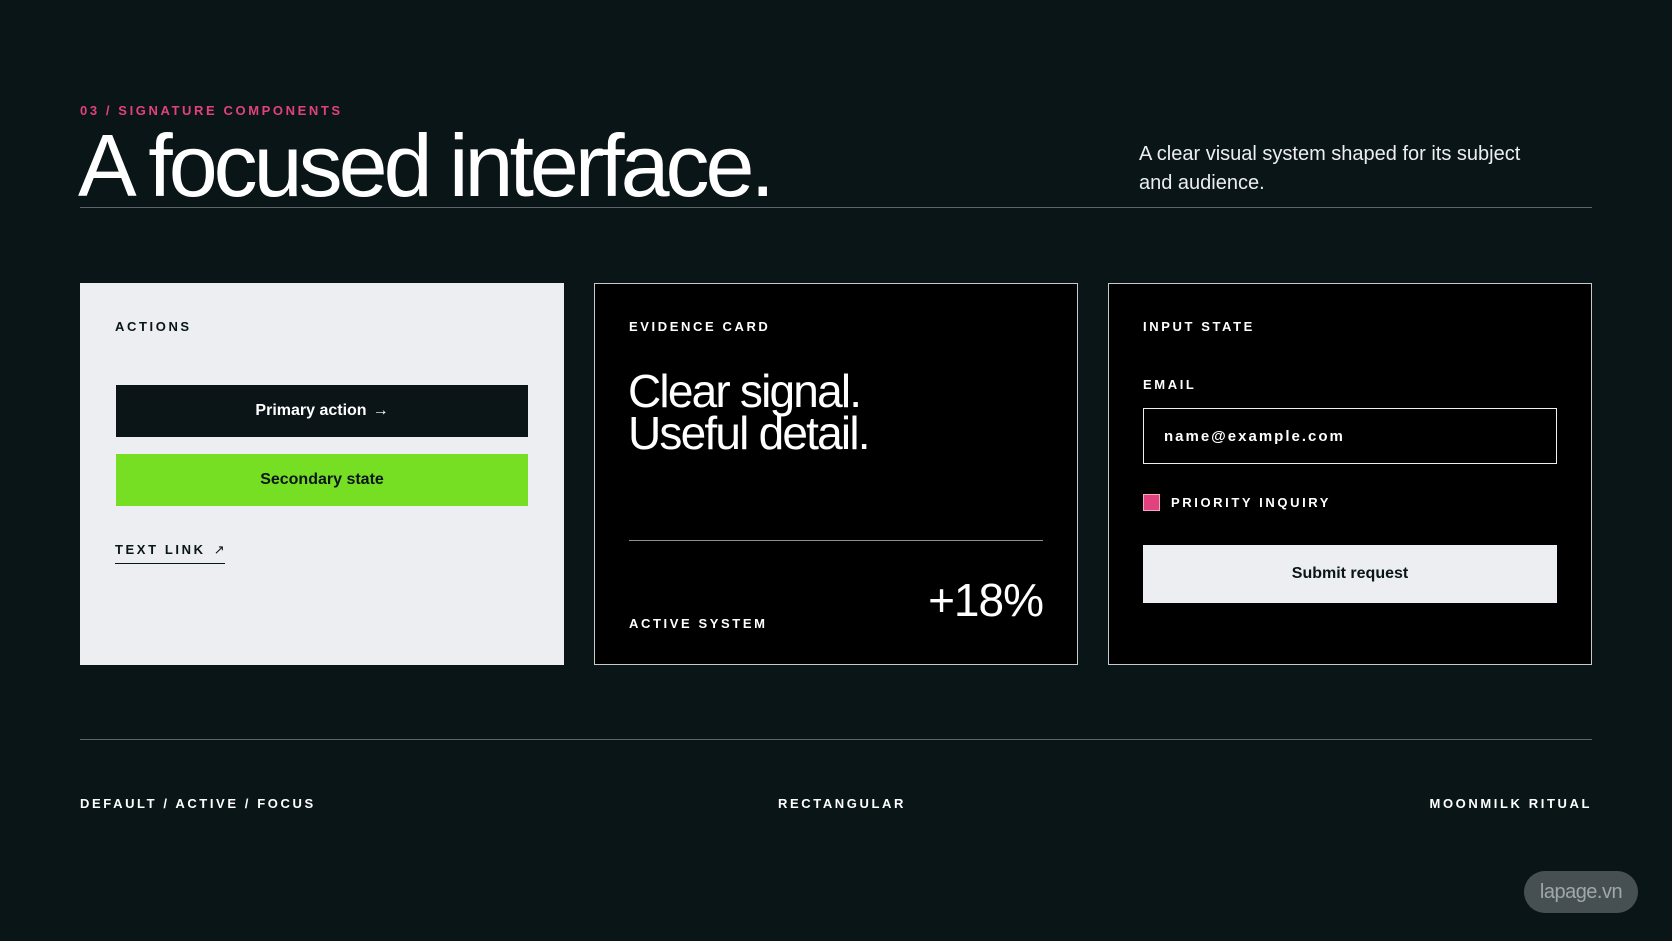  What do you see at coordinates (153, 326) in the screenshot?
I see `actions-card-label: ACTIONS` at bounding box center [153, 326].